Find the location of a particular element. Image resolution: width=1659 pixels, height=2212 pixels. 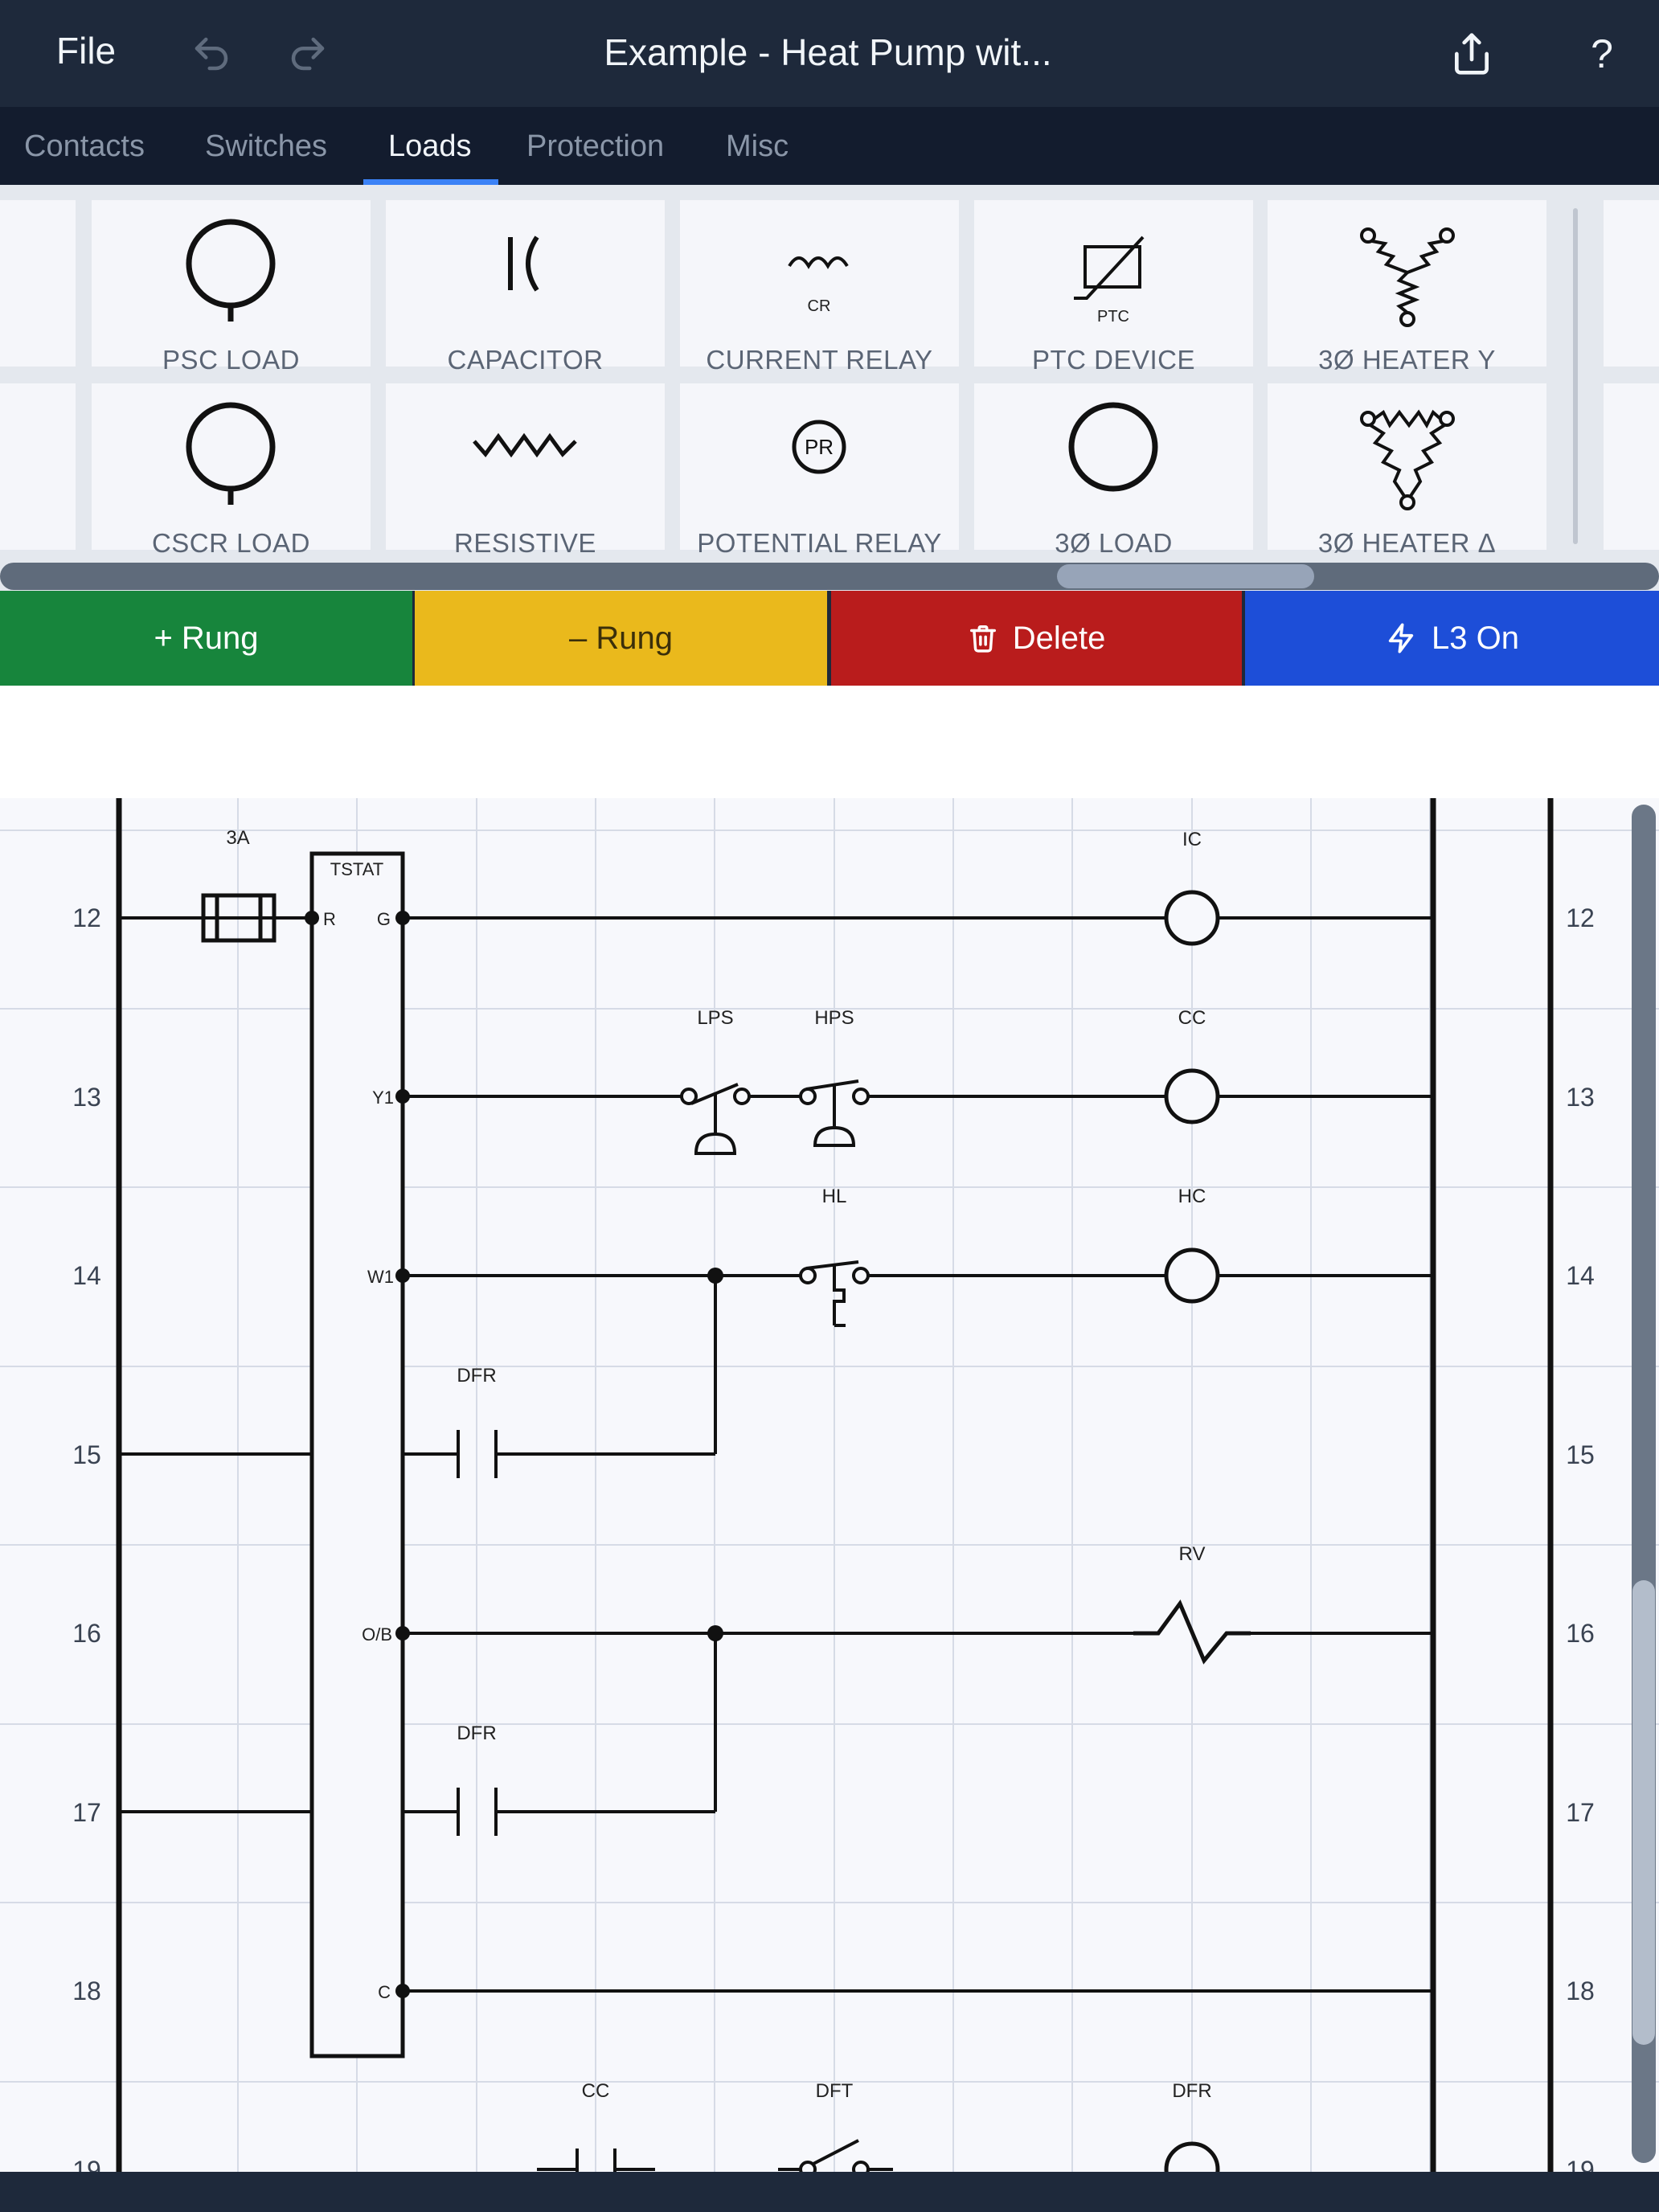

terminal-g: G is located at coordinates (384, 919).